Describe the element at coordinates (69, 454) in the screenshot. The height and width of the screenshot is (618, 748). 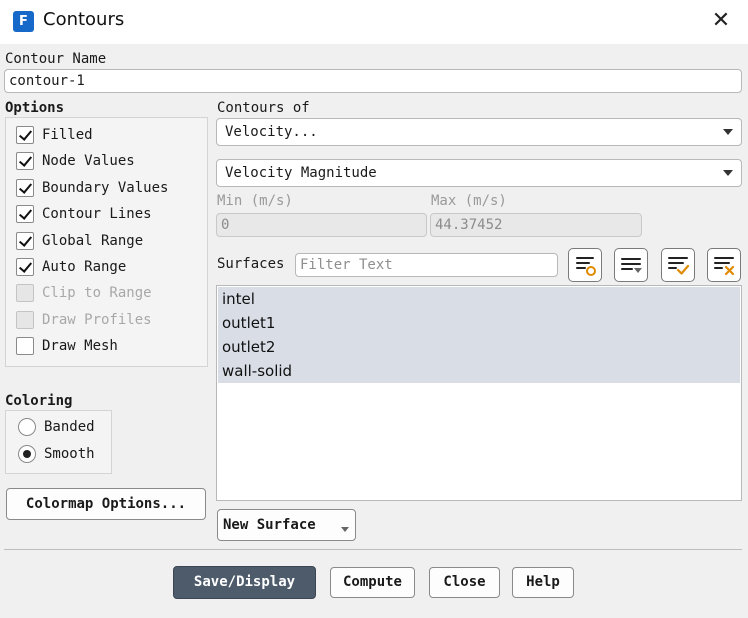
I see `coloring-label: Smooth` at that location.